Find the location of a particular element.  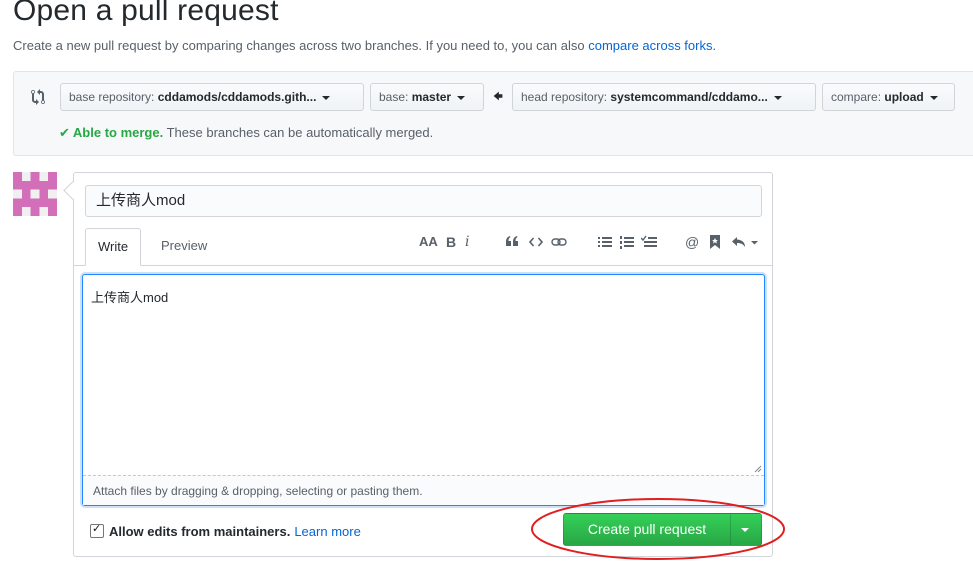

base-branch-select: base: master is located at coordinates (427, 97).